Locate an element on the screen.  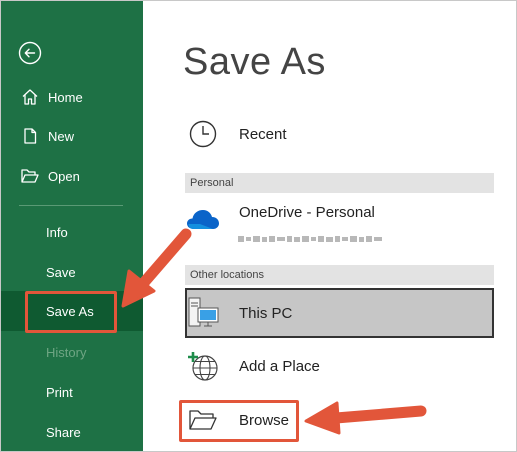
sidebar-item-history: History is located at coordinates (72, 352).